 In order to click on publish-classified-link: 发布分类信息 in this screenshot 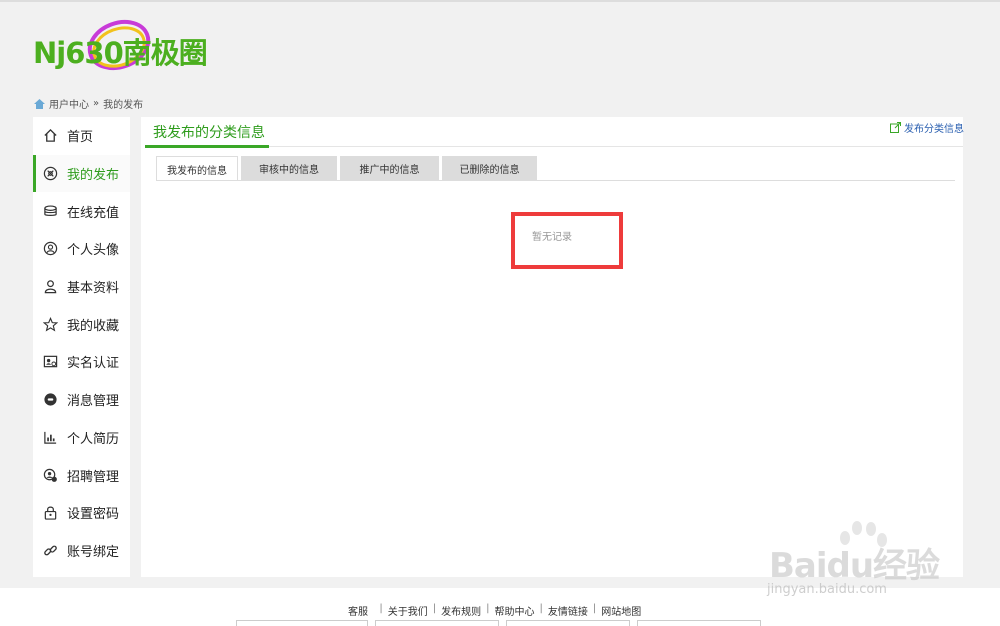, I will do `click(927, 127)`.